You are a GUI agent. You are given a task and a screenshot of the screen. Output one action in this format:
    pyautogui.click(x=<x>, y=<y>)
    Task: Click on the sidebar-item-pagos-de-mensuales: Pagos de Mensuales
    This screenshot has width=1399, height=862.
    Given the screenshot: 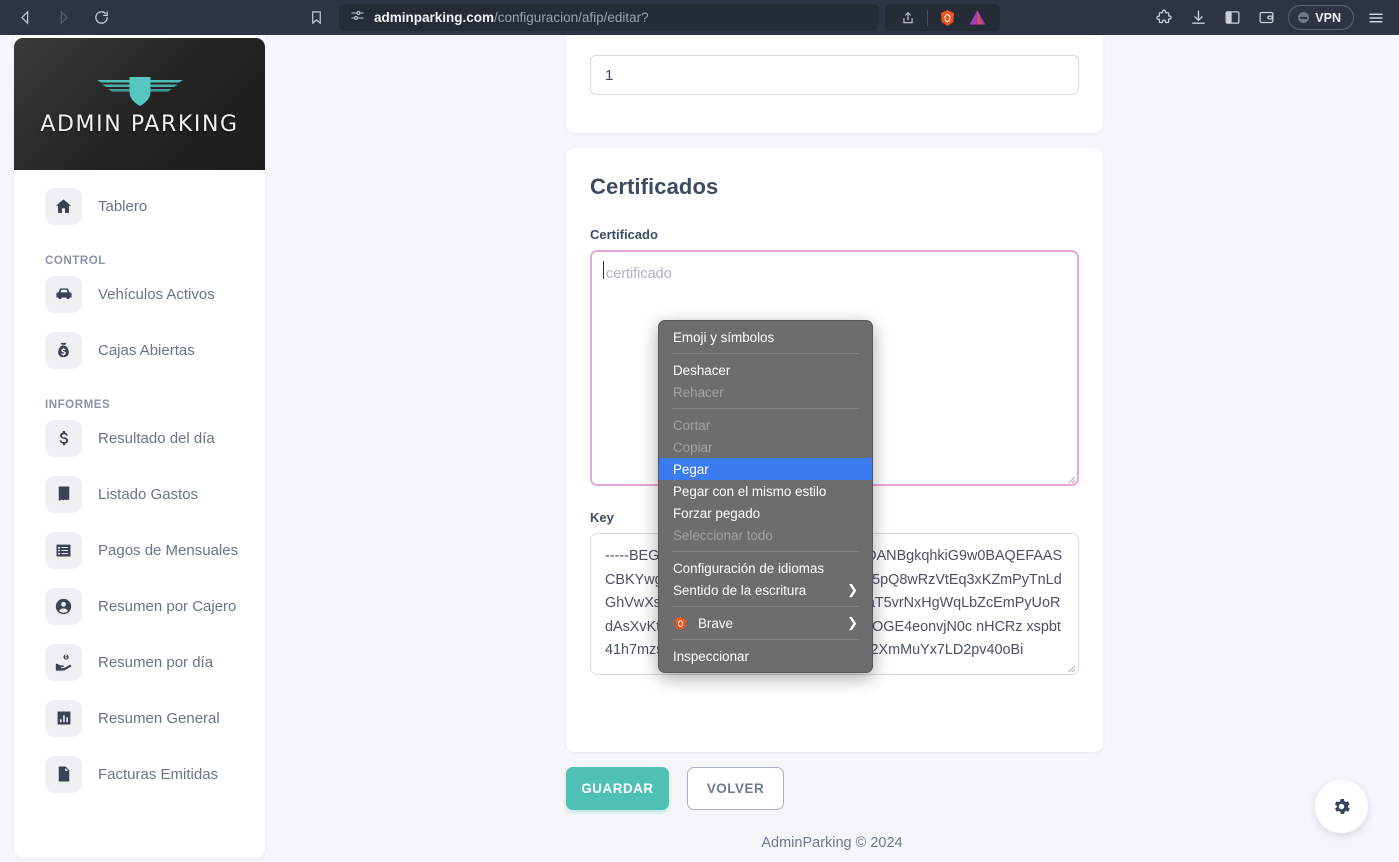 What is the action you would take?
    pyautogui.click(x=139, y=550)
    